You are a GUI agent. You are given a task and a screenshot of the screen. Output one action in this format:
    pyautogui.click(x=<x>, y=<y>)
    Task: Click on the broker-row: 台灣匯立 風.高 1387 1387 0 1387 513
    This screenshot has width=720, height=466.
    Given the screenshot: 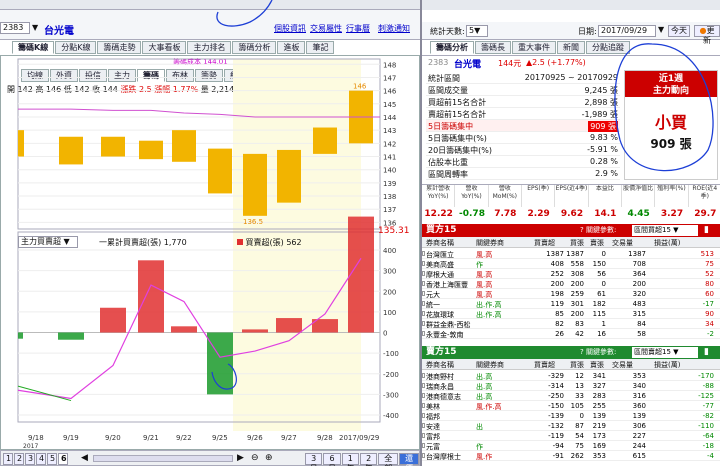 What is the action you would take?
    pyautogui.click(x=571, y=254)
    